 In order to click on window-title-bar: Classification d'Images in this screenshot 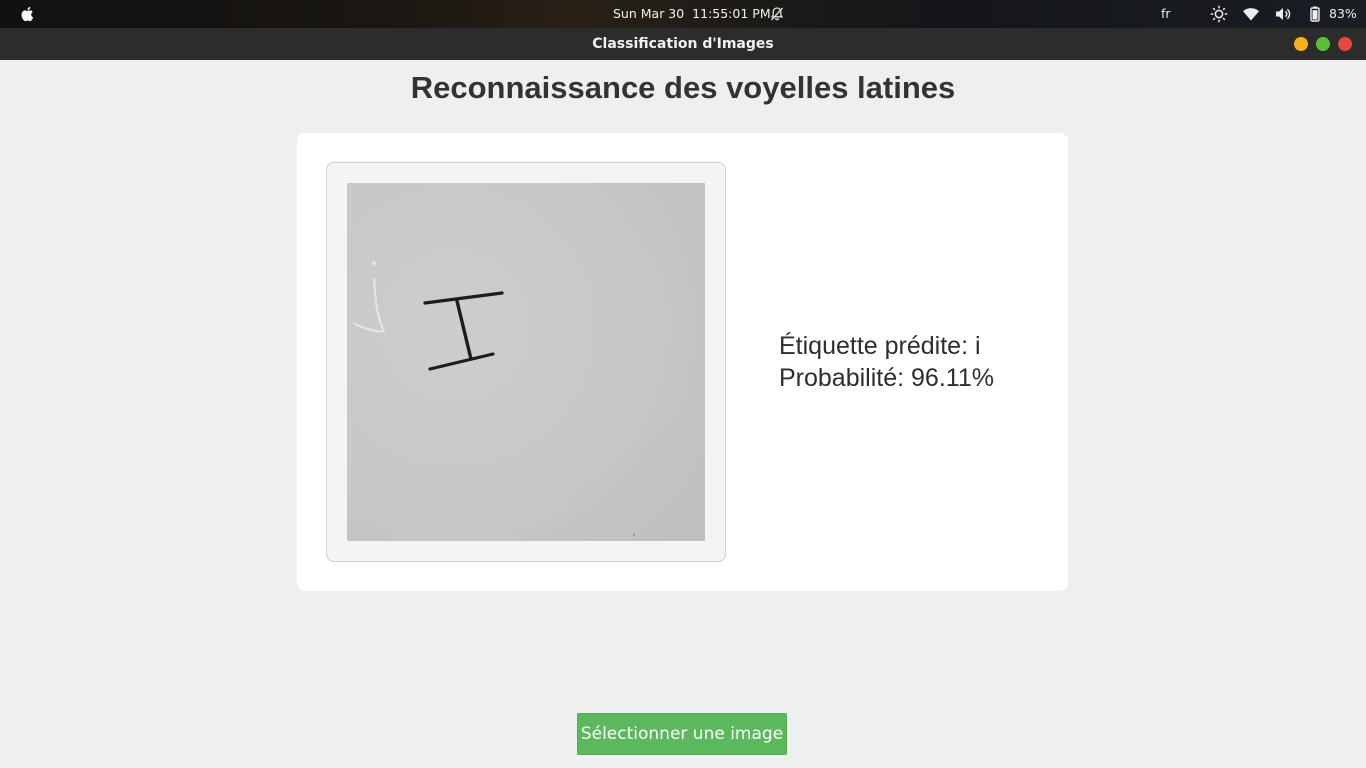, I will do `click(683, 44)`.